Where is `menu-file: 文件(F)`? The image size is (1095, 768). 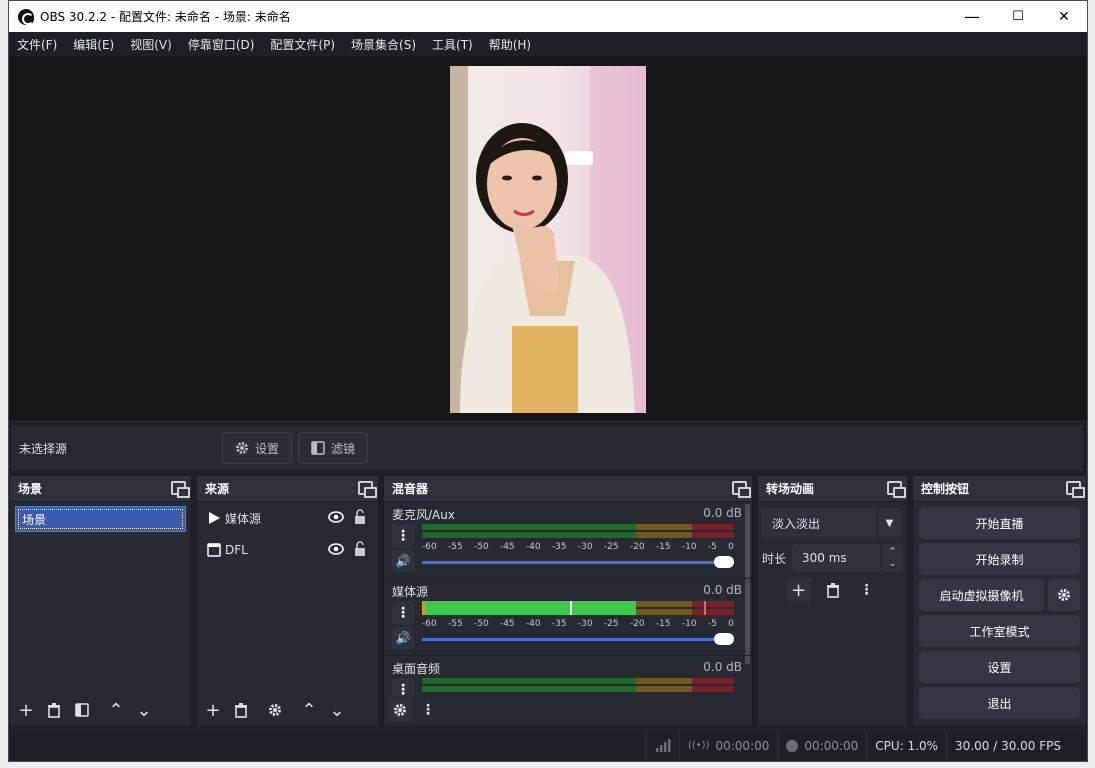
menu-file: 文件(F) is located at coordinates (37, 44).